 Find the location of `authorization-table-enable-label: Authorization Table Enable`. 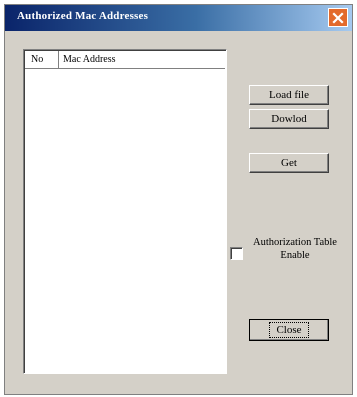

authorization-table-enable-label: Authorization Table Enable is located at coordinates (295, 249).